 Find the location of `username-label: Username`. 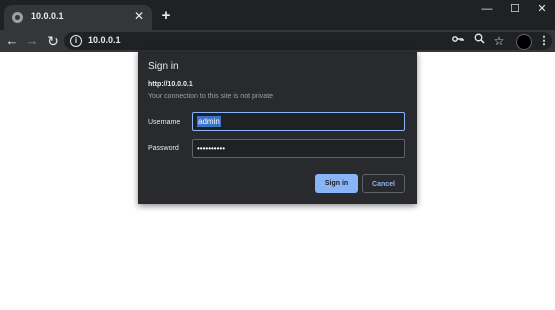

username-label: Username is located at coordinates (164, 122).